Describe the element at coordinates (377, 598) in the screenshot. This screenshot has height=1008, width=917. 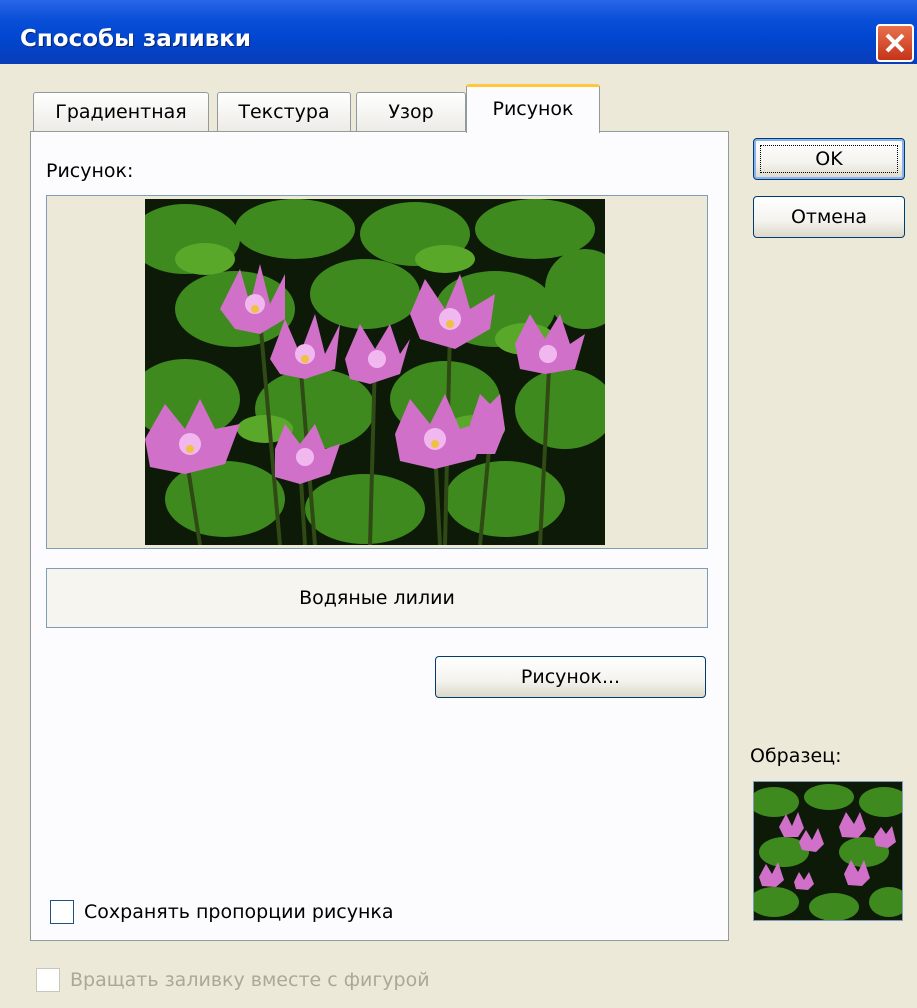
I see `picture-name-field: Водяные лилии` at that location.